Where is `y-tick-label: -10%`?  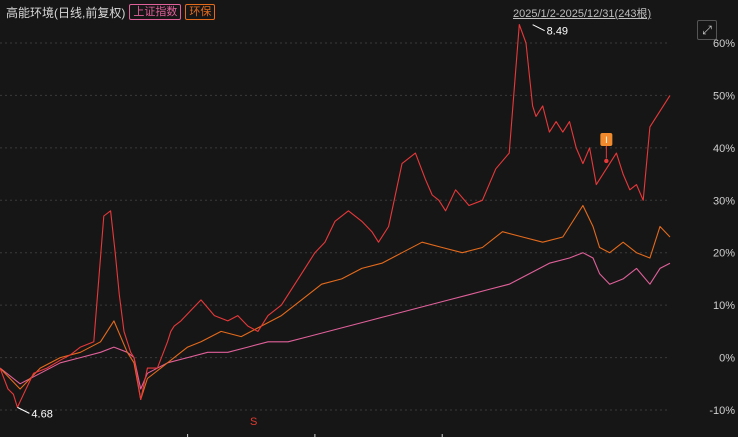 y-tick-label: -10% is located at coordinates (722, 411).